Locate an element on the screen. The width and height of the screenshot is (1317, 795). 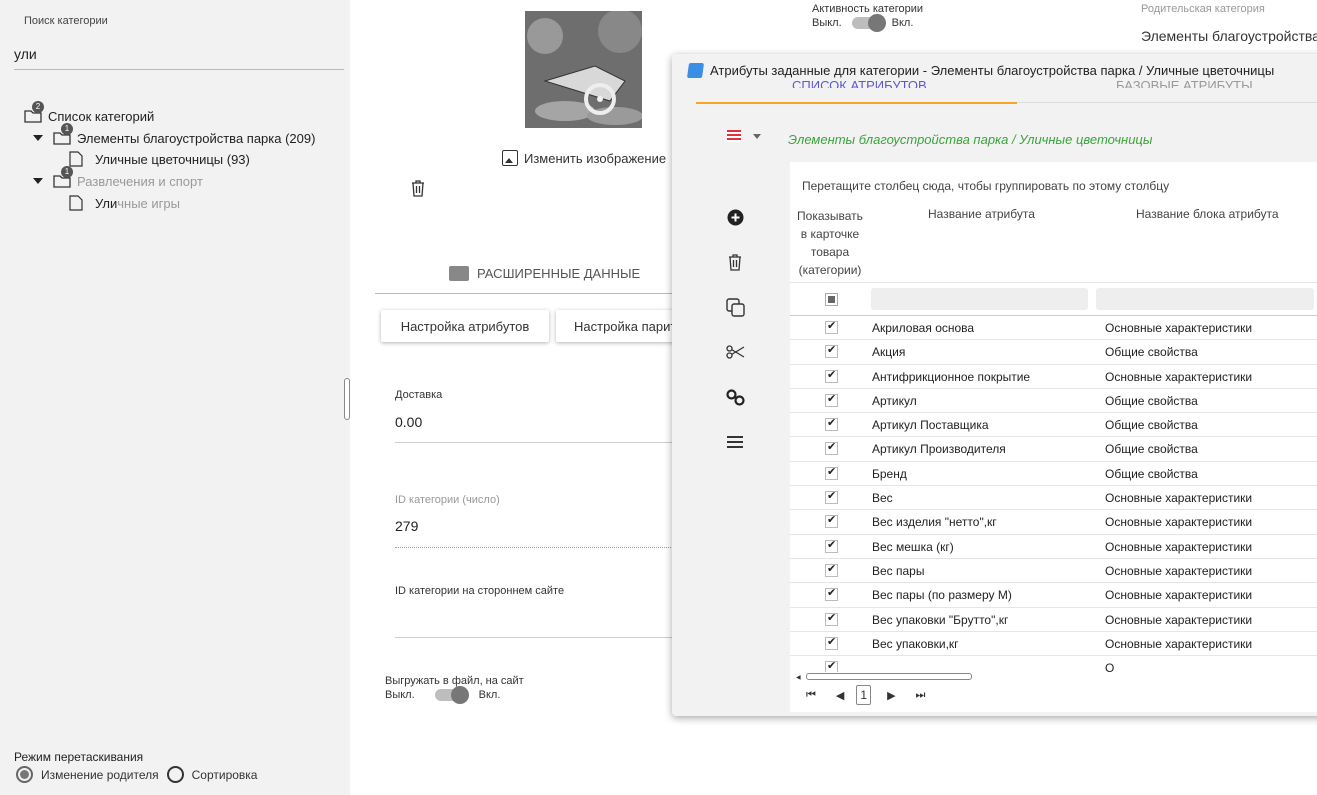
delete-button is located at coordinates (735, 262).